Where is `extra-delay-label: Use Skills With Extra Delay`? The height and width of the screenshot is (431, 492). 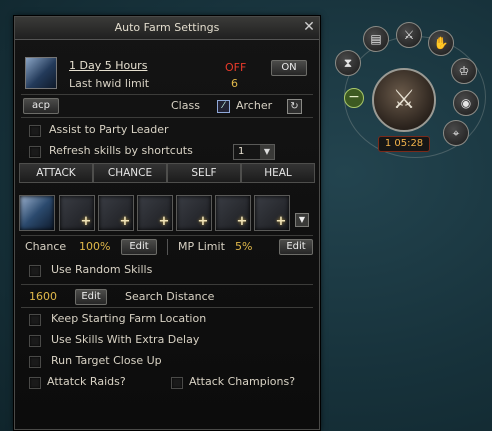 extra-delay-label: Use Skills With Extra Delay is located at coordinates (125, 339).